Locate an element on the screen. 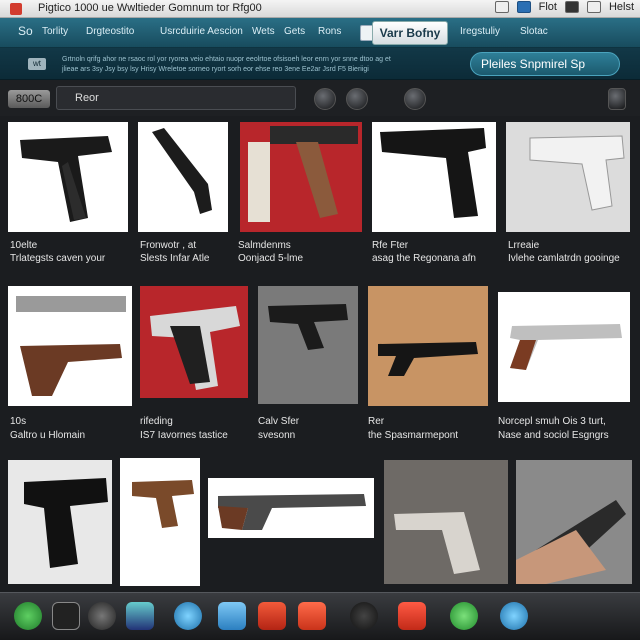 This screenshot has width=640, height=640. caption-sub-8: svesonn is located at coordinates (277, 435).